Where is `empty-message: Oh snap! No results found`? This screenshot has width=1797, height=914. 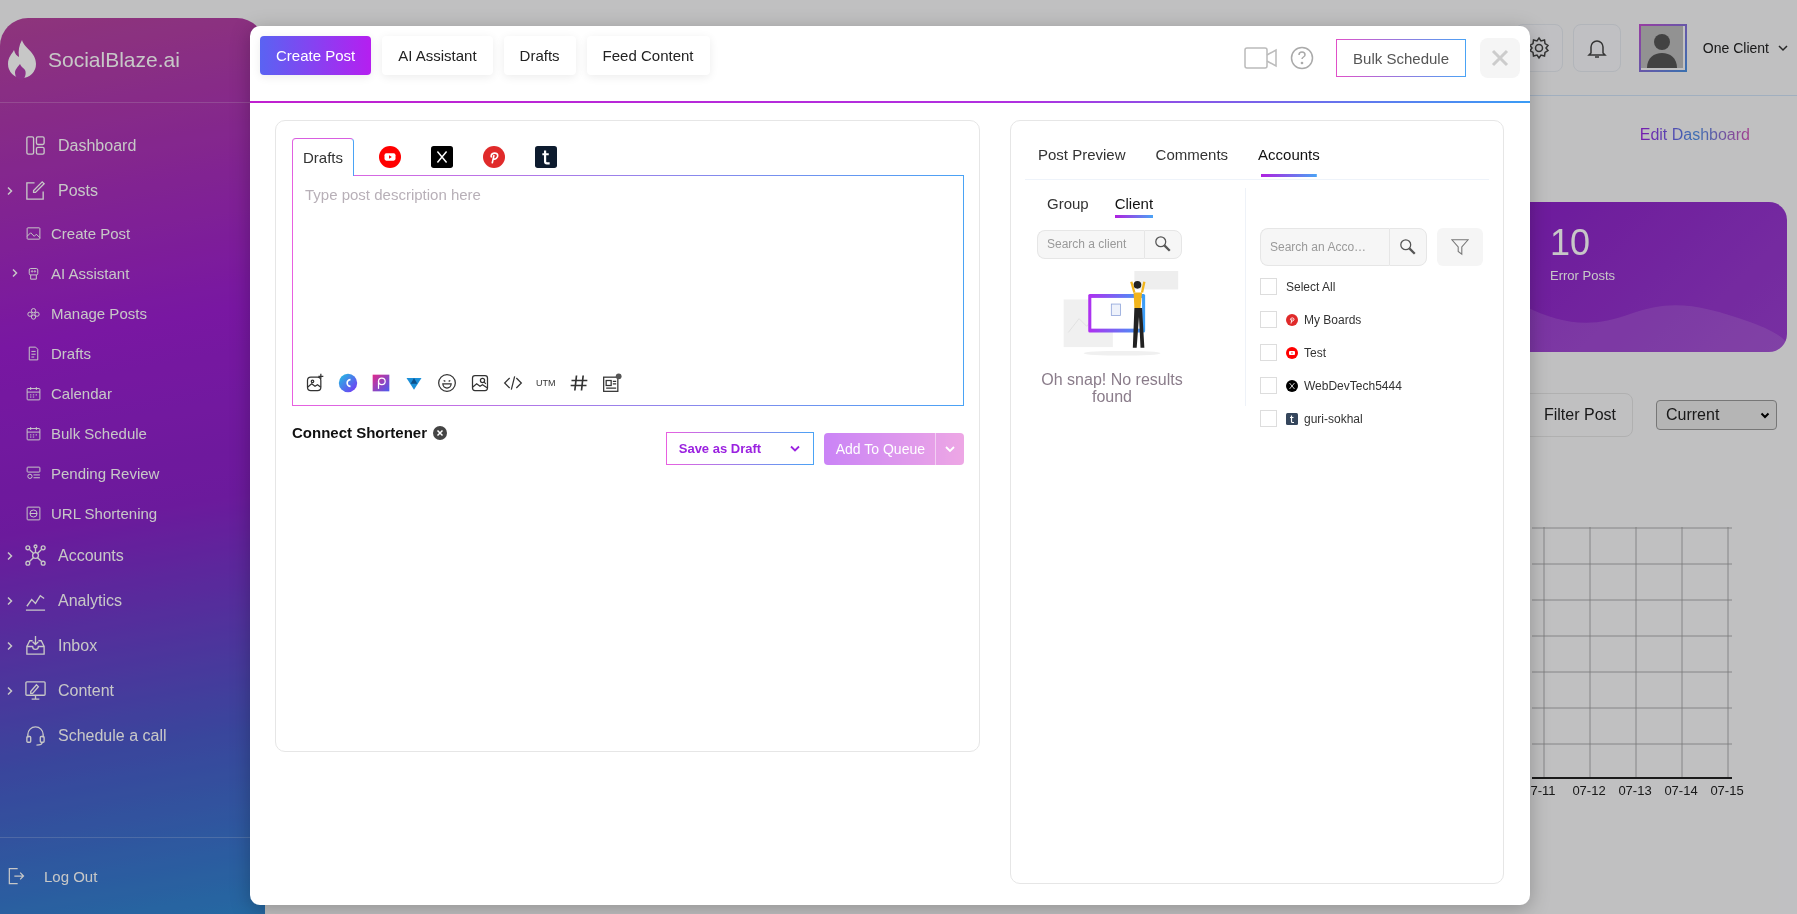
empty-message: Oh snap! No results found is located at coordinates (1112, 388).